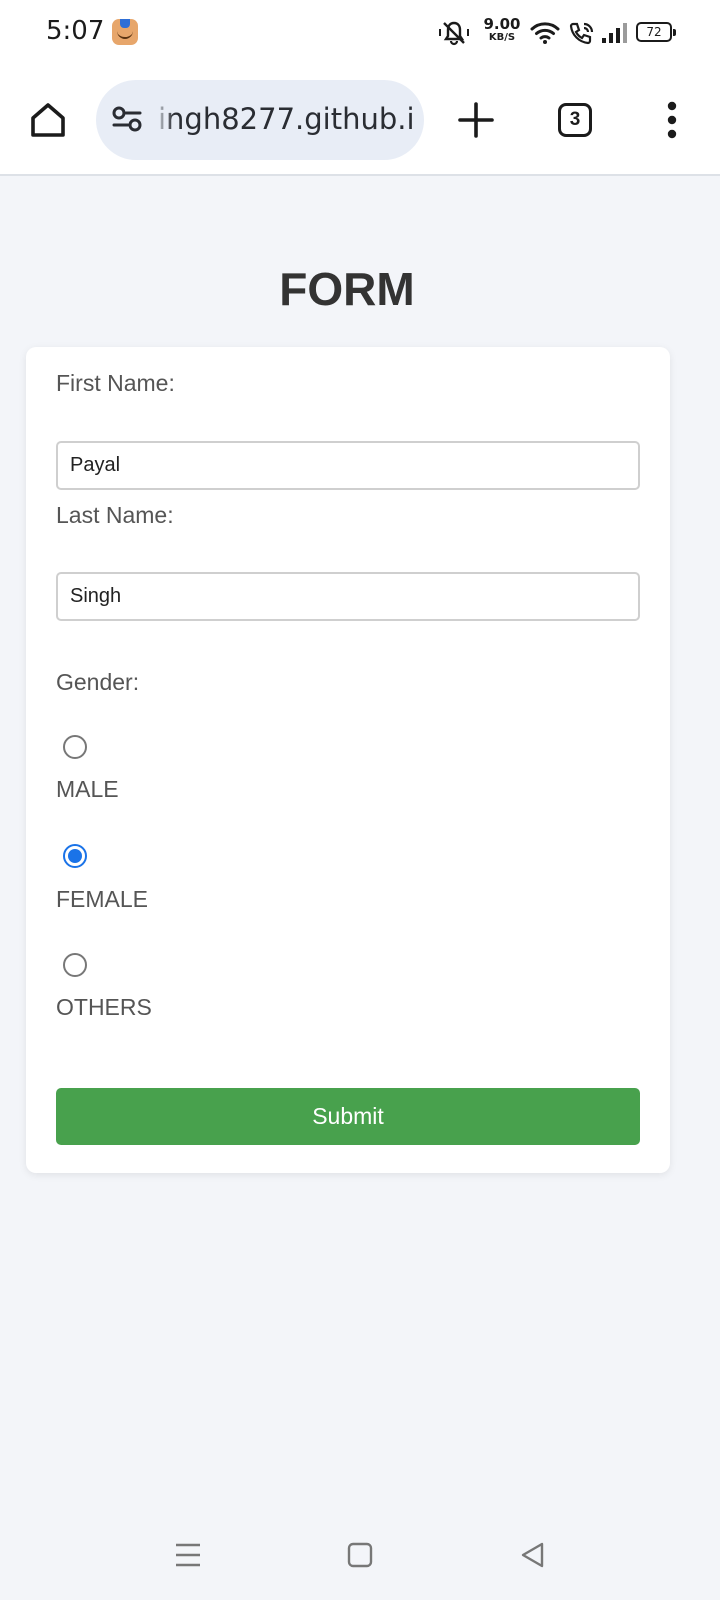 The image size is (720, 1600). What do you see at coordinates (75, 856) in the screenshot?
I see `gender-radio-female` at bounding box center [75, 856].